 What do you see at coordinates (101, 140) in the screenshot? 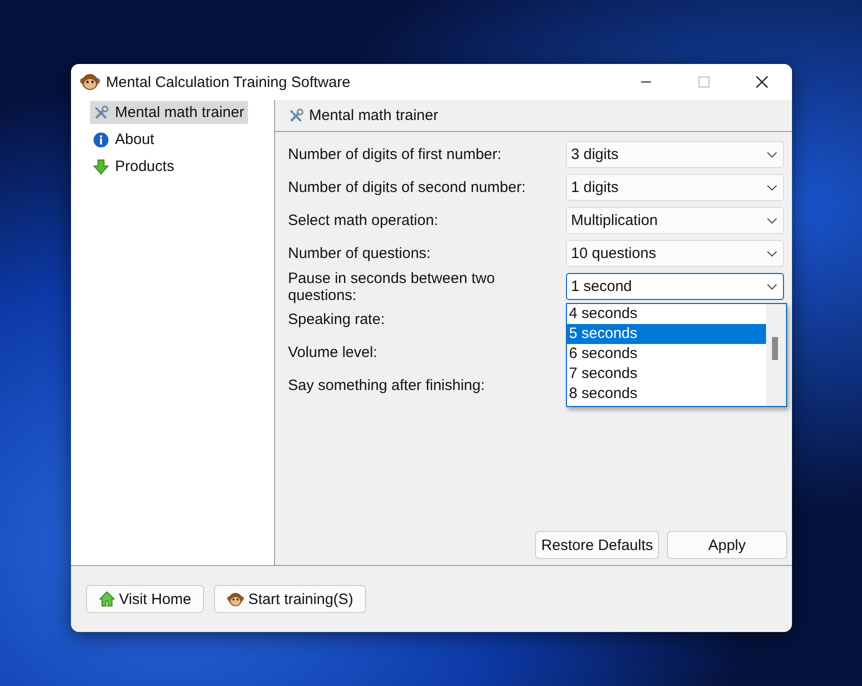
I see `info-icon` at bounding box center [101, 140].